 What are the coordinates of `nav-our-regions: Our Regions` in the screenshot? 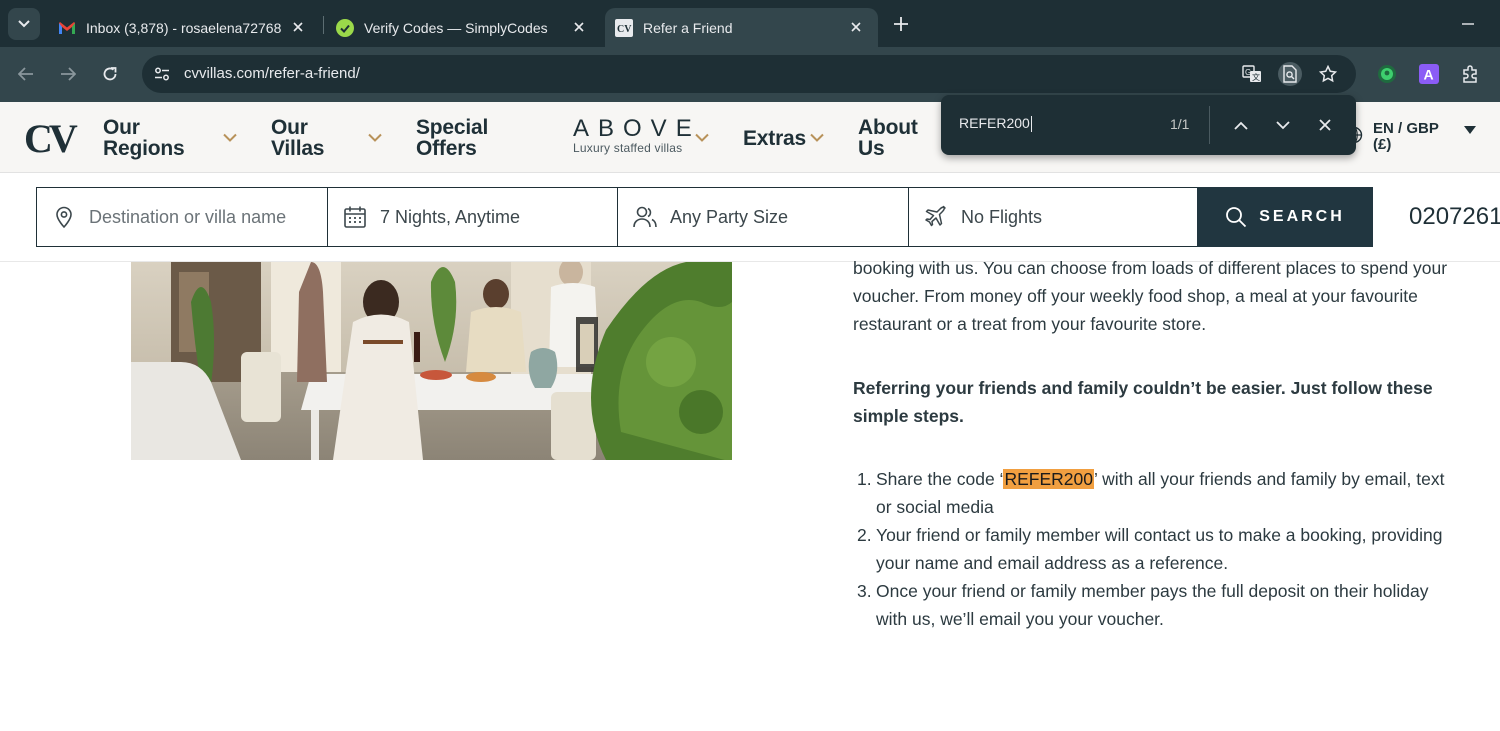 It's located at (144, 138).